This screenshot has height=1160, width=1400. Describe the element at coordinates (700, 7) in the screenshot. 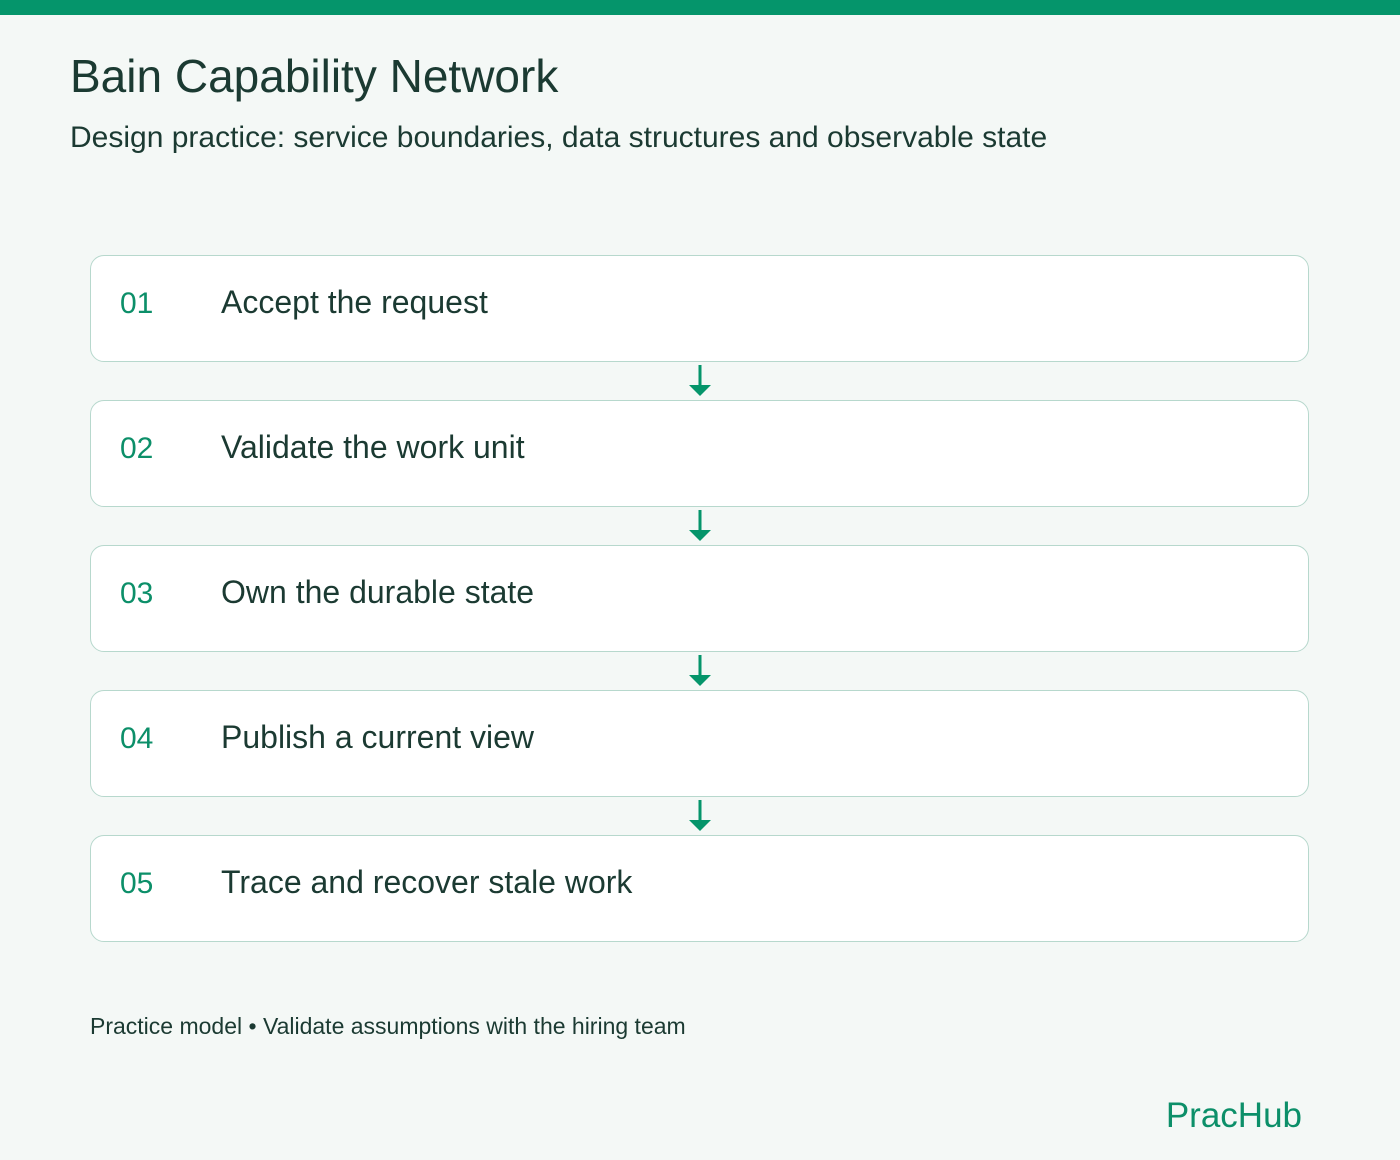

I see `top-accent-bar` at that location.